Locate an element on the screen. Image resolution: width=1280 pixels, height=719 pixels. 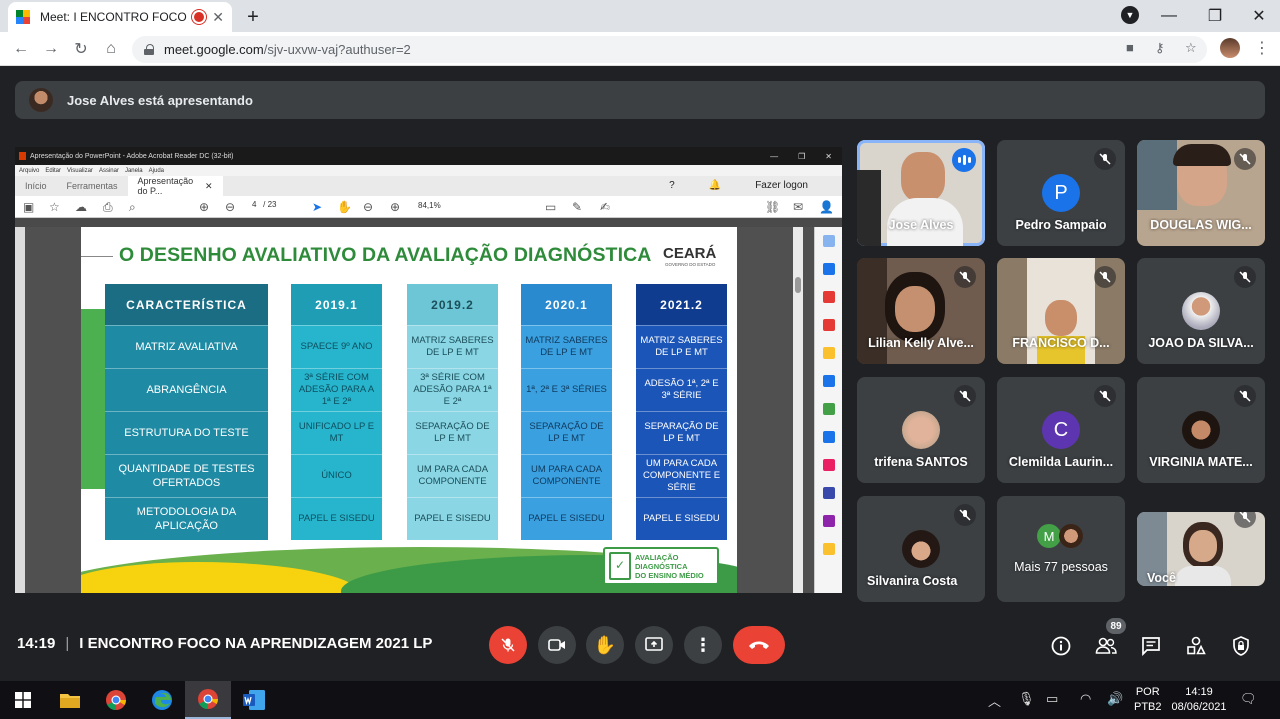
microphone-tray-icon: 🎙 is located at coordinates (1026, 699).